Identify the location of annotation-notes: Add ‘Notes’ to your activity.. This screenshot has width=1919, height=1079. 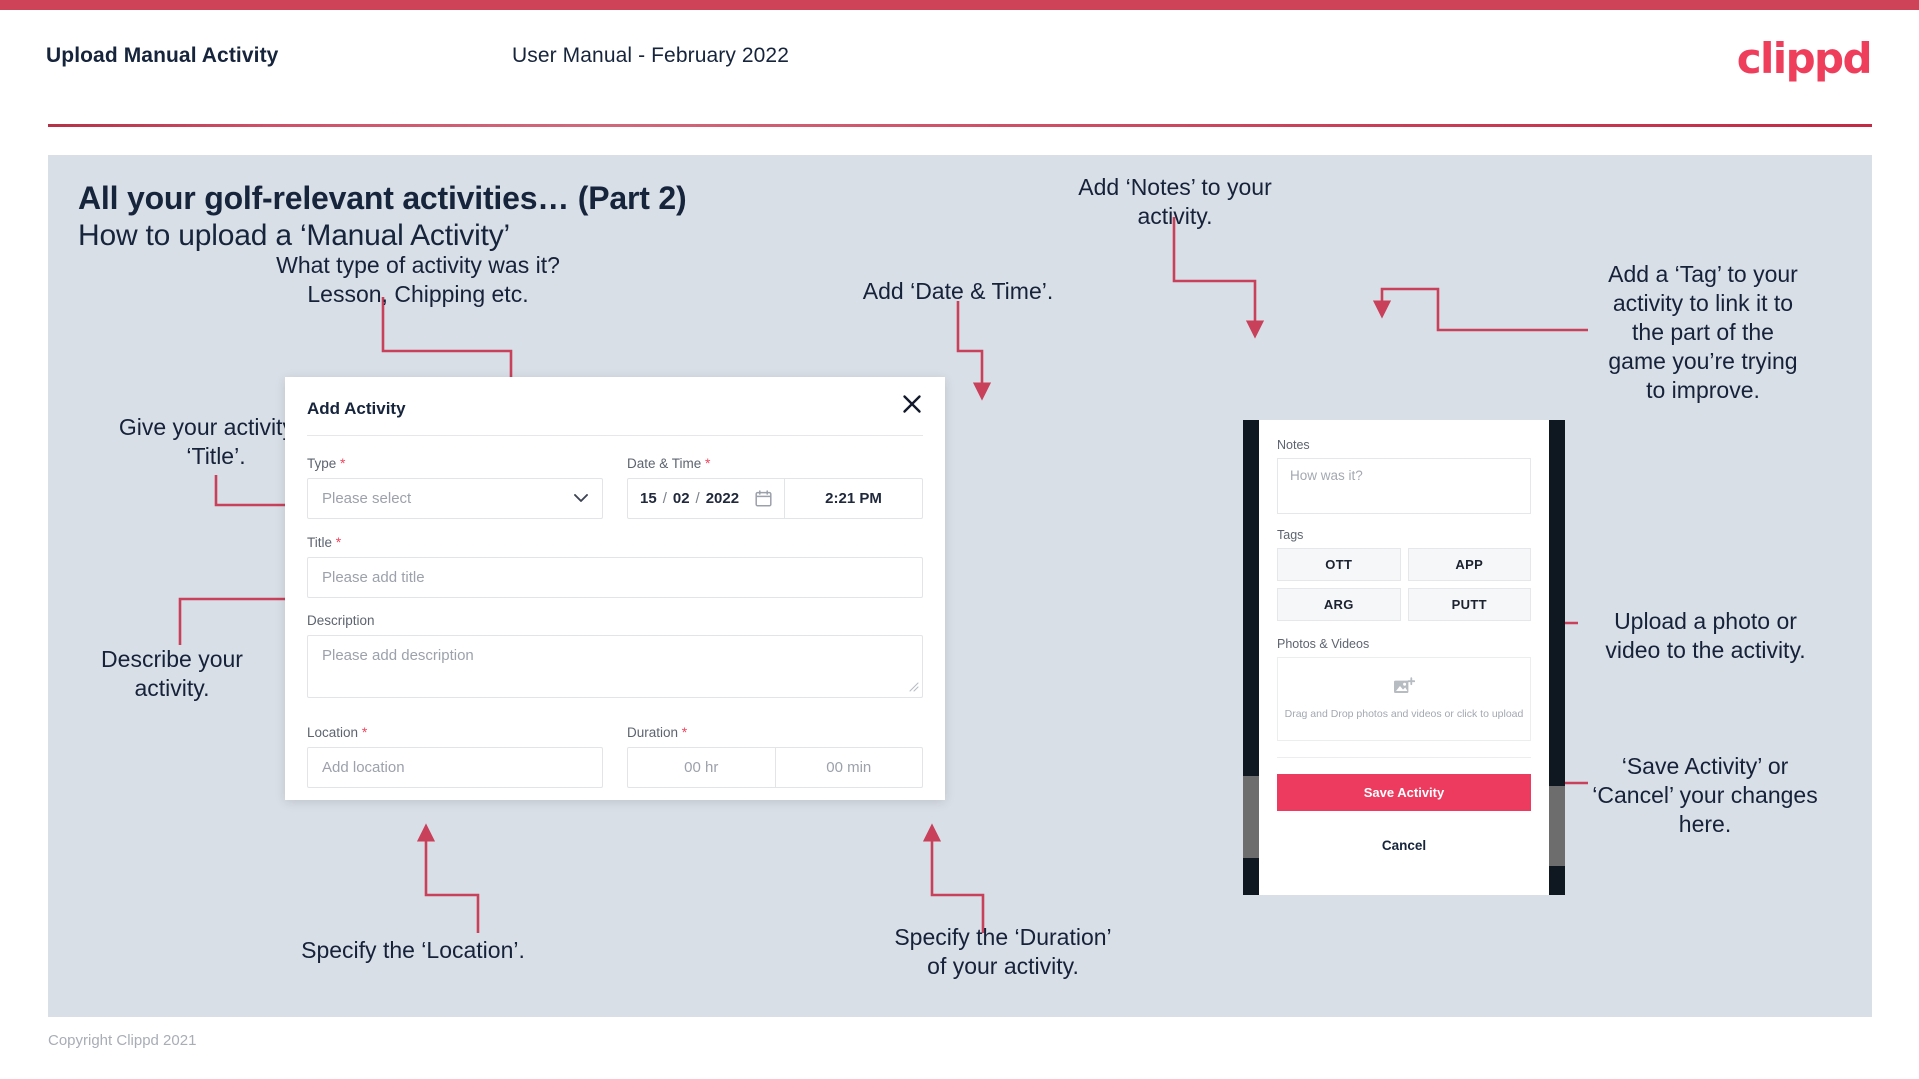
(1175, 202).